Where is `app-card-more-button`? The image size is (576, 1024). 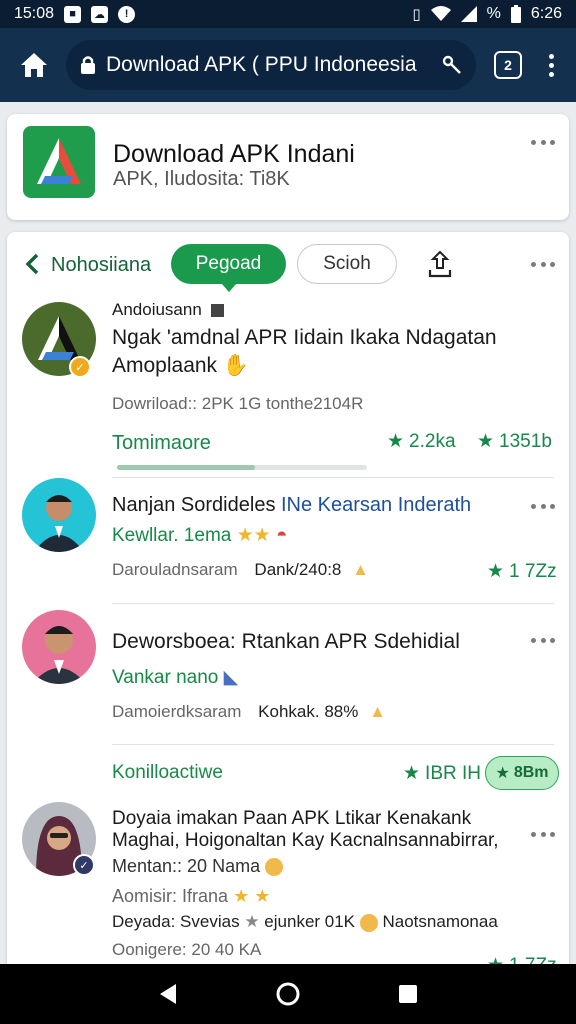
app-card-more-button is located at coordinates (543, 142).